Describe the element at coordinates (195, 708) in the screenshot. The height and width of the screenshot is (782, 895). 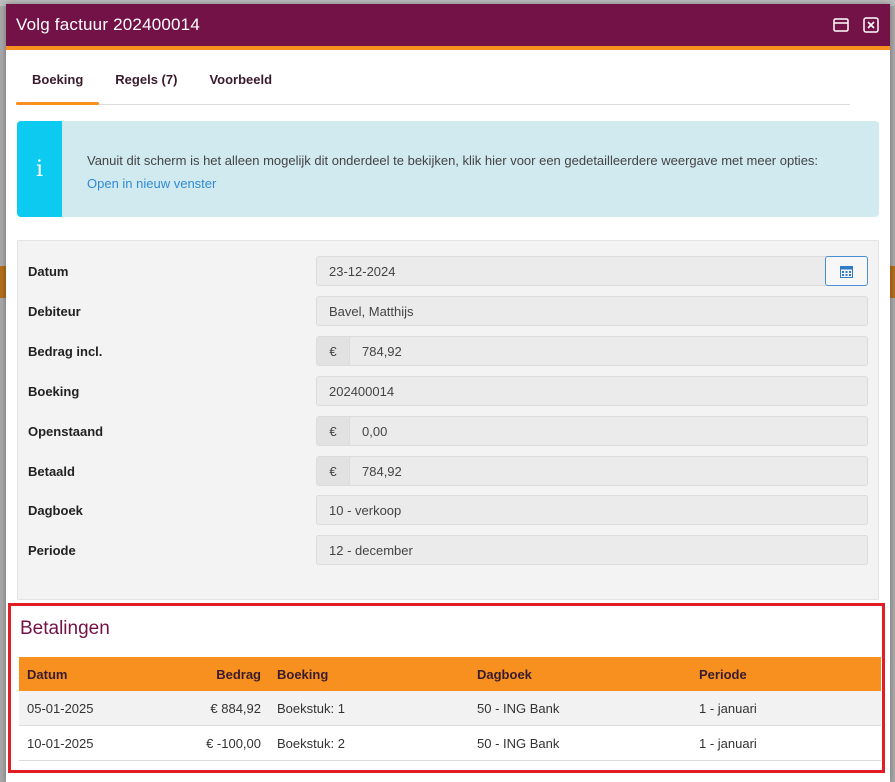
I see `cell-bedrag: € 884,92` at that location.